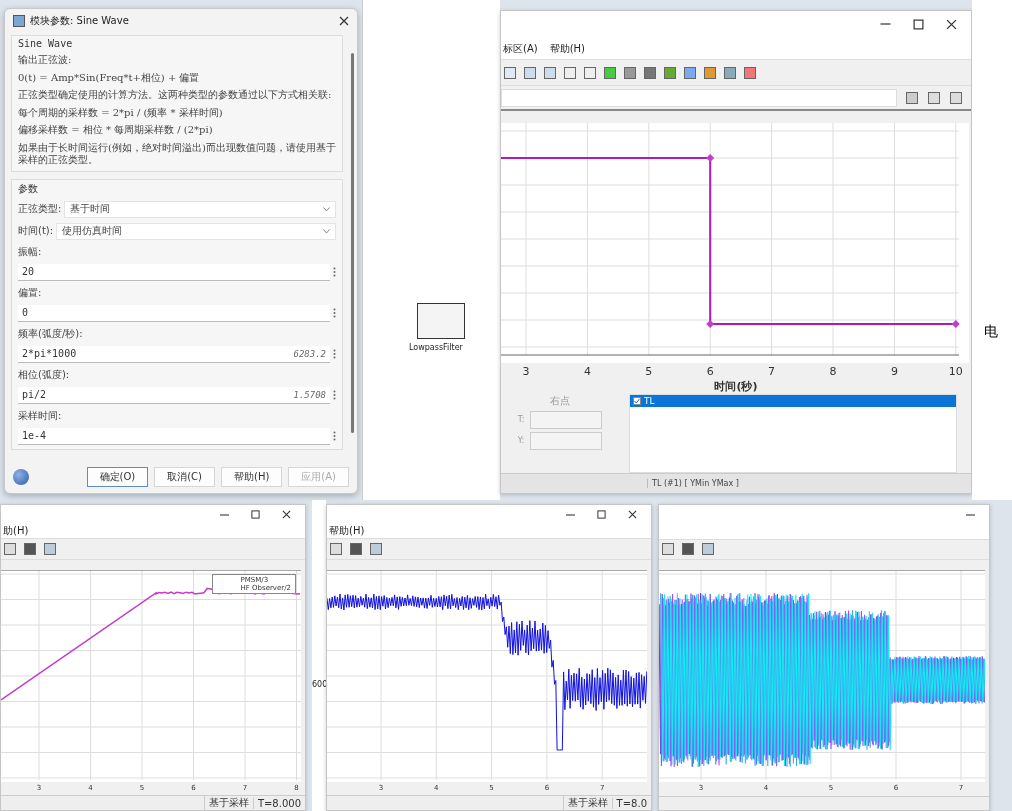  What do you see at coordinates (278, 803) in the screenshot?
I see `status-text: T=8.000` at bounding box center [278, 803].